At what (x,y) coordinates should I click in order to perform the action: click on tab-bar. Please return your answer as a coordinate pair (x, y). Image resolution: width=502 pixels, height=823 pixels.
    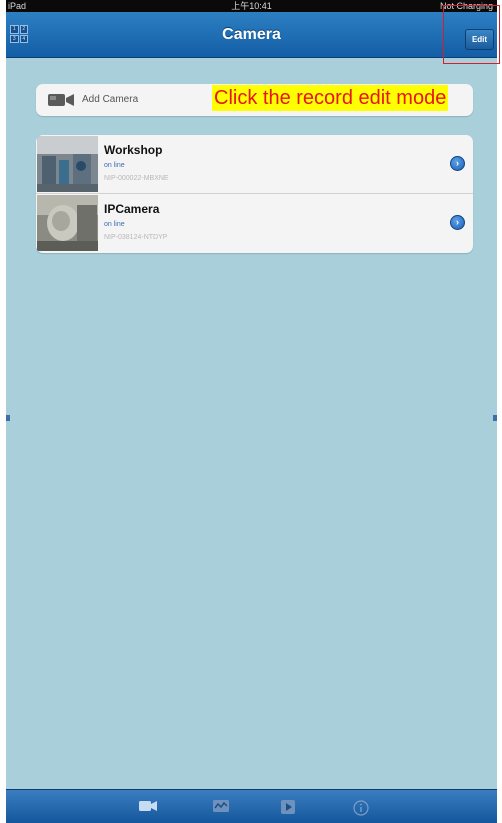
    Looking at the image, I should click on (251, 806).